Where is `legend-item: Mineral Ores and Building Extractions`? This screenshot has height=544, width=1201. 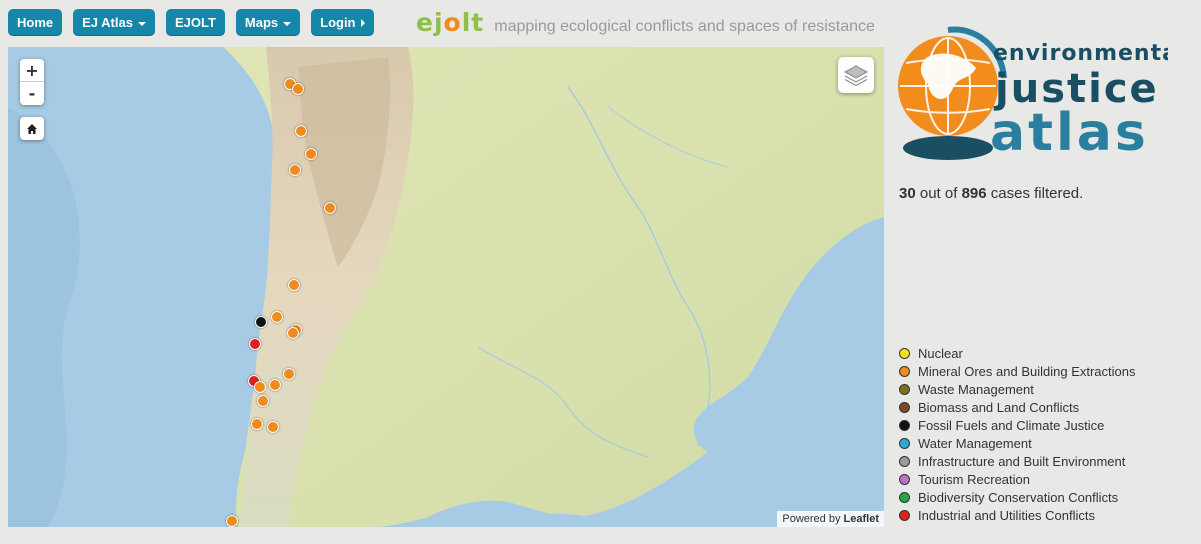 legend-item: Mineral Ores and Building Extractions is located at coordinates (1017, 371).